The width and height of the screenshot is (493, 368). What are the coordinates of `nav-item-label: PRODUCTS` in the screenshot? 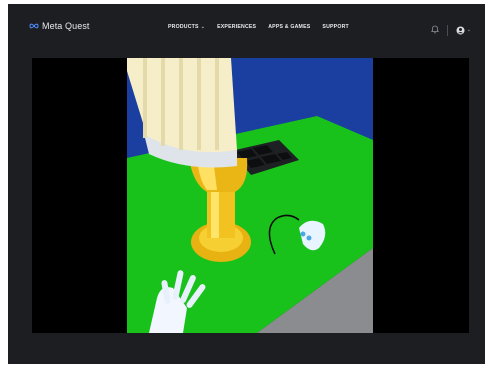 It's located at (183, 27).